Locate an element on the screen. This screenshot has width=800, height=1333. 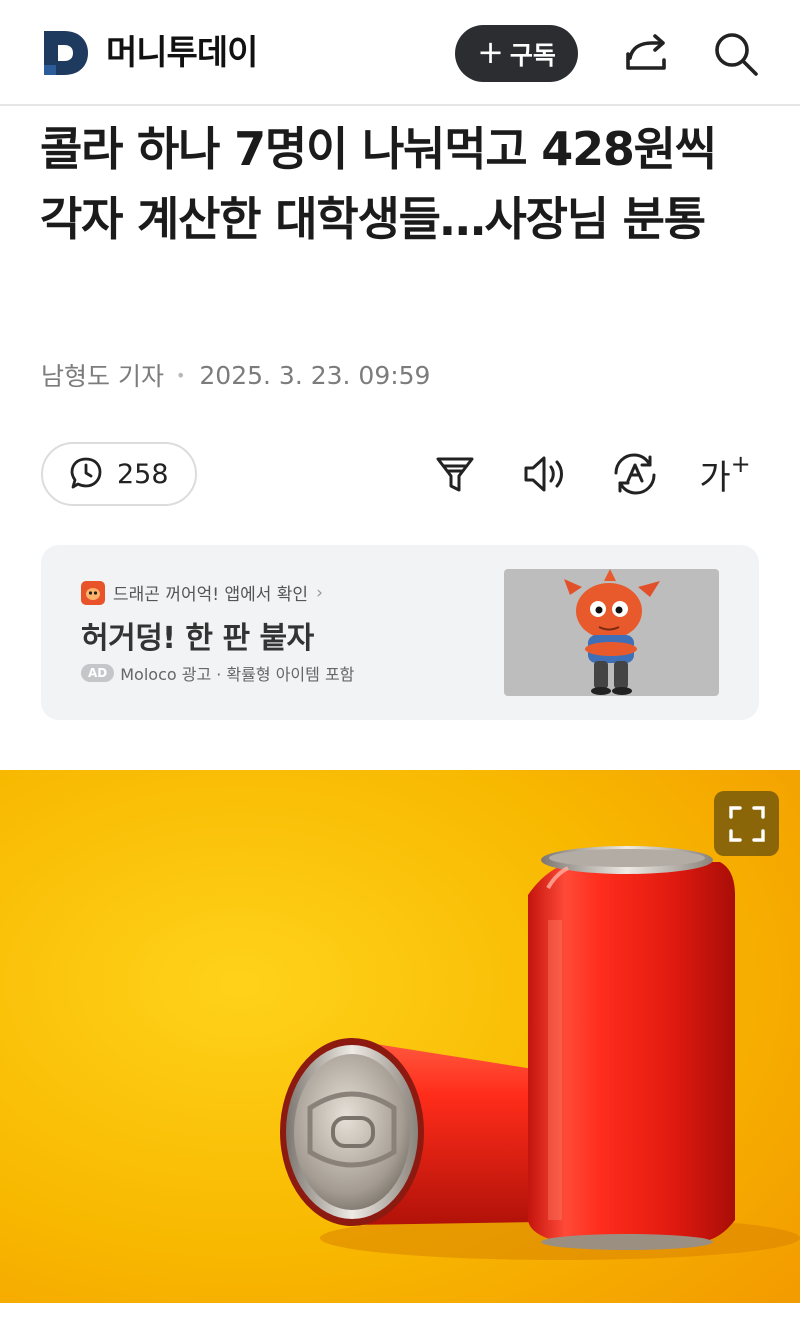
article-headline: 콜라 하나 7명이 나눠먹고 428원씩 각자 계산한 대학생들…사장님 분통 is located at coordinates (378, 184).